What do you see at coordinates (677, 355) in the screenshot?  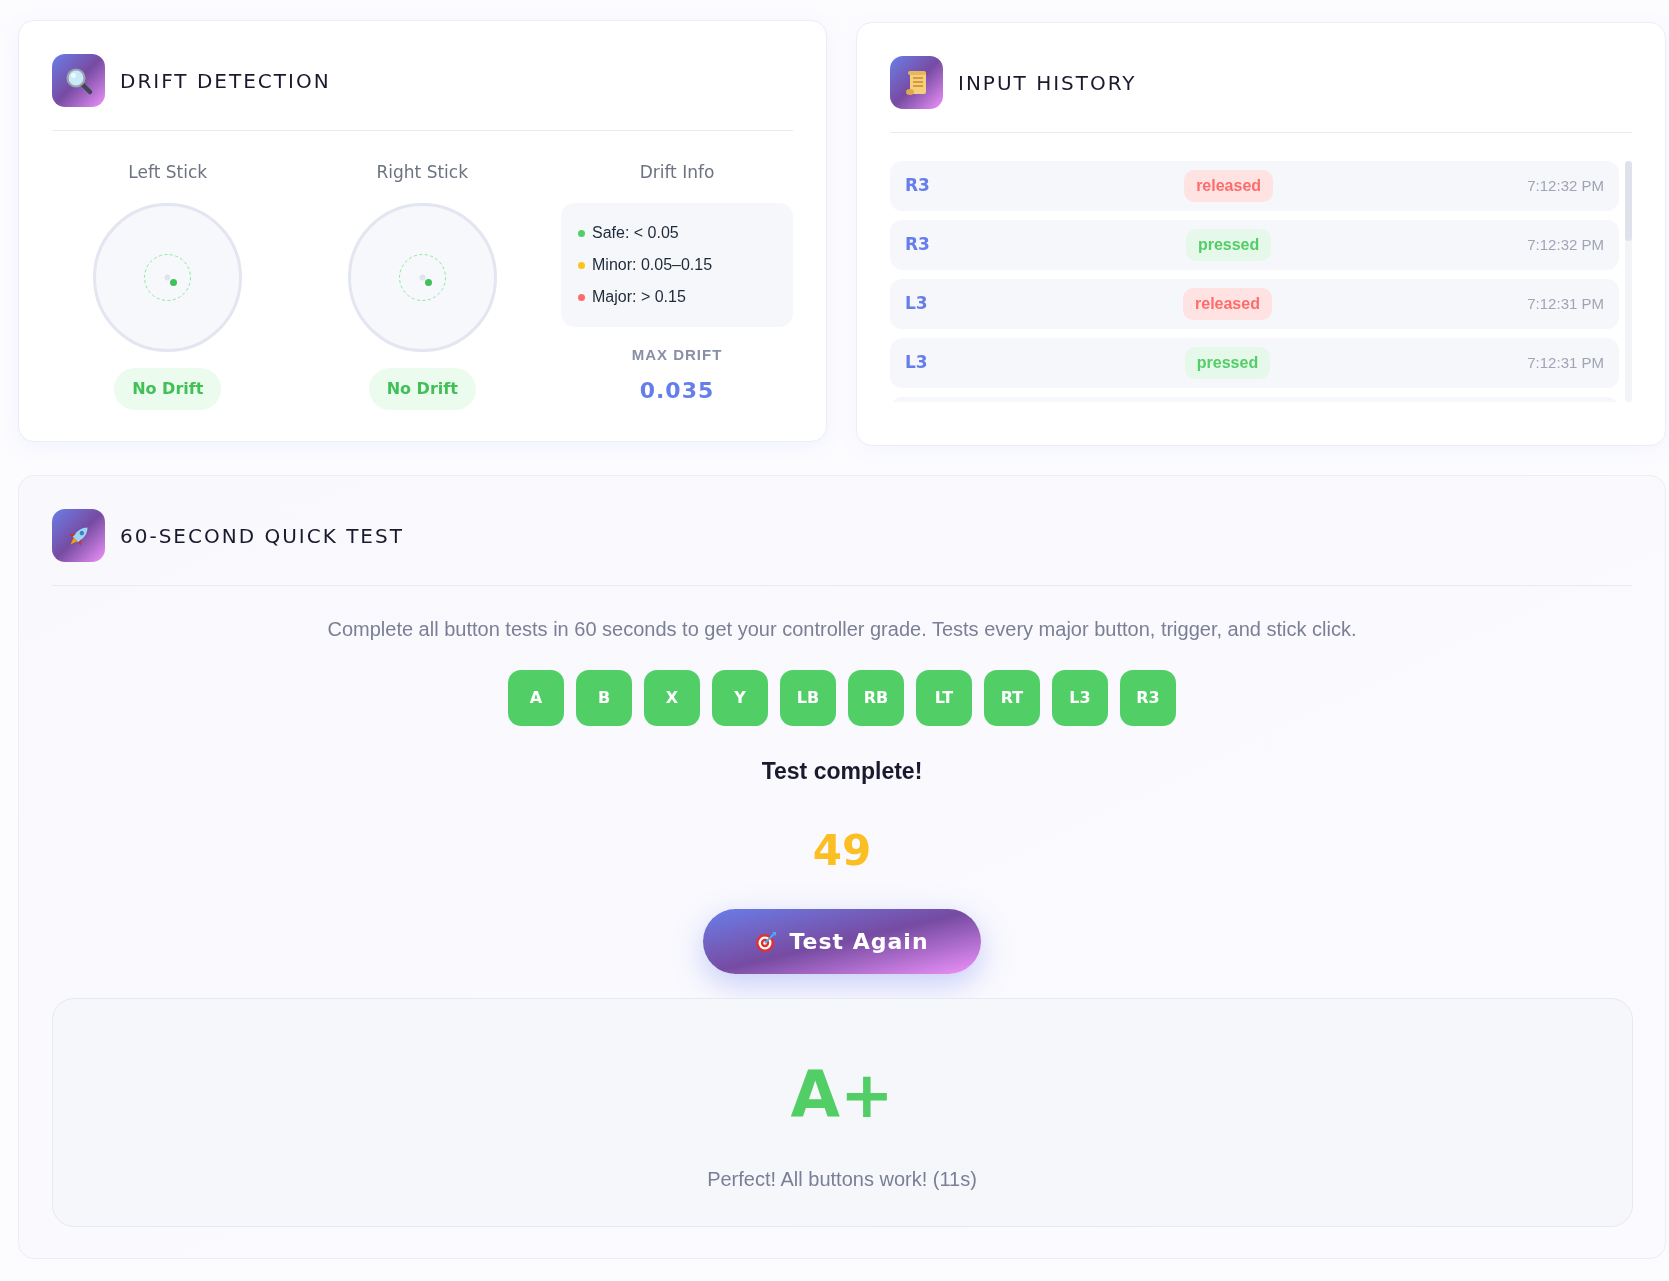 I see `max-drift-label: MAX DRIFT` at bounding box center [677, 355].